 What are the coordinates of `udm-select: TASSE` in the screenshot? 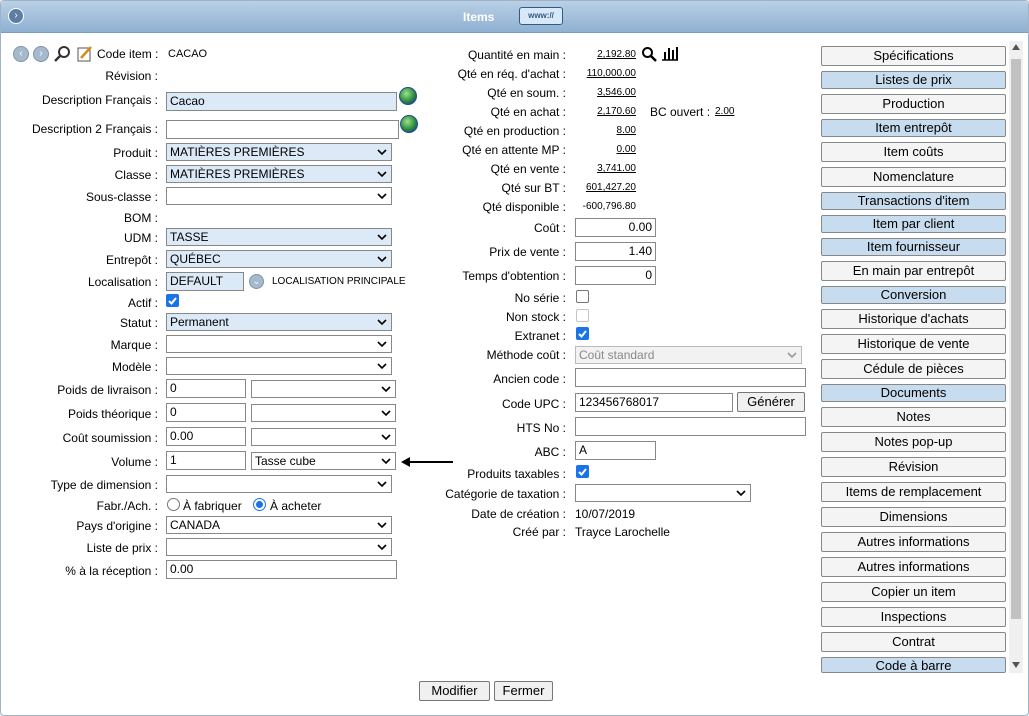 It's located at (279, 237).